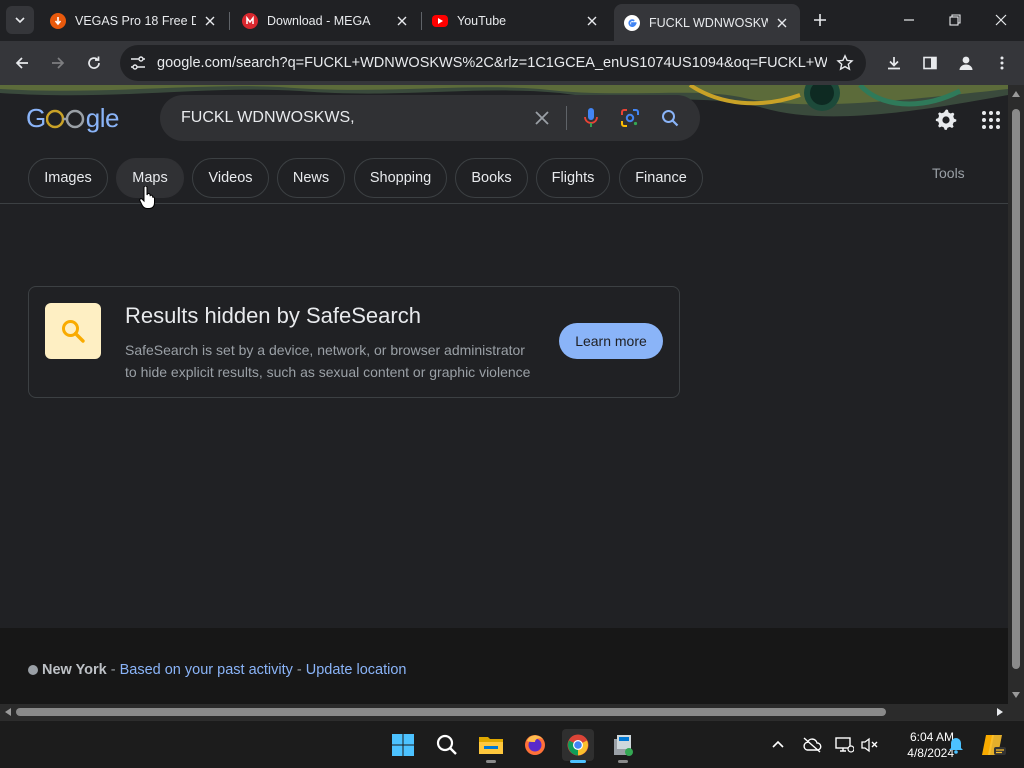 This screenshot has width=1024, height=768. Describe the element at coordinates (844, 745) in the screenshot. I see `network-button` at that location.